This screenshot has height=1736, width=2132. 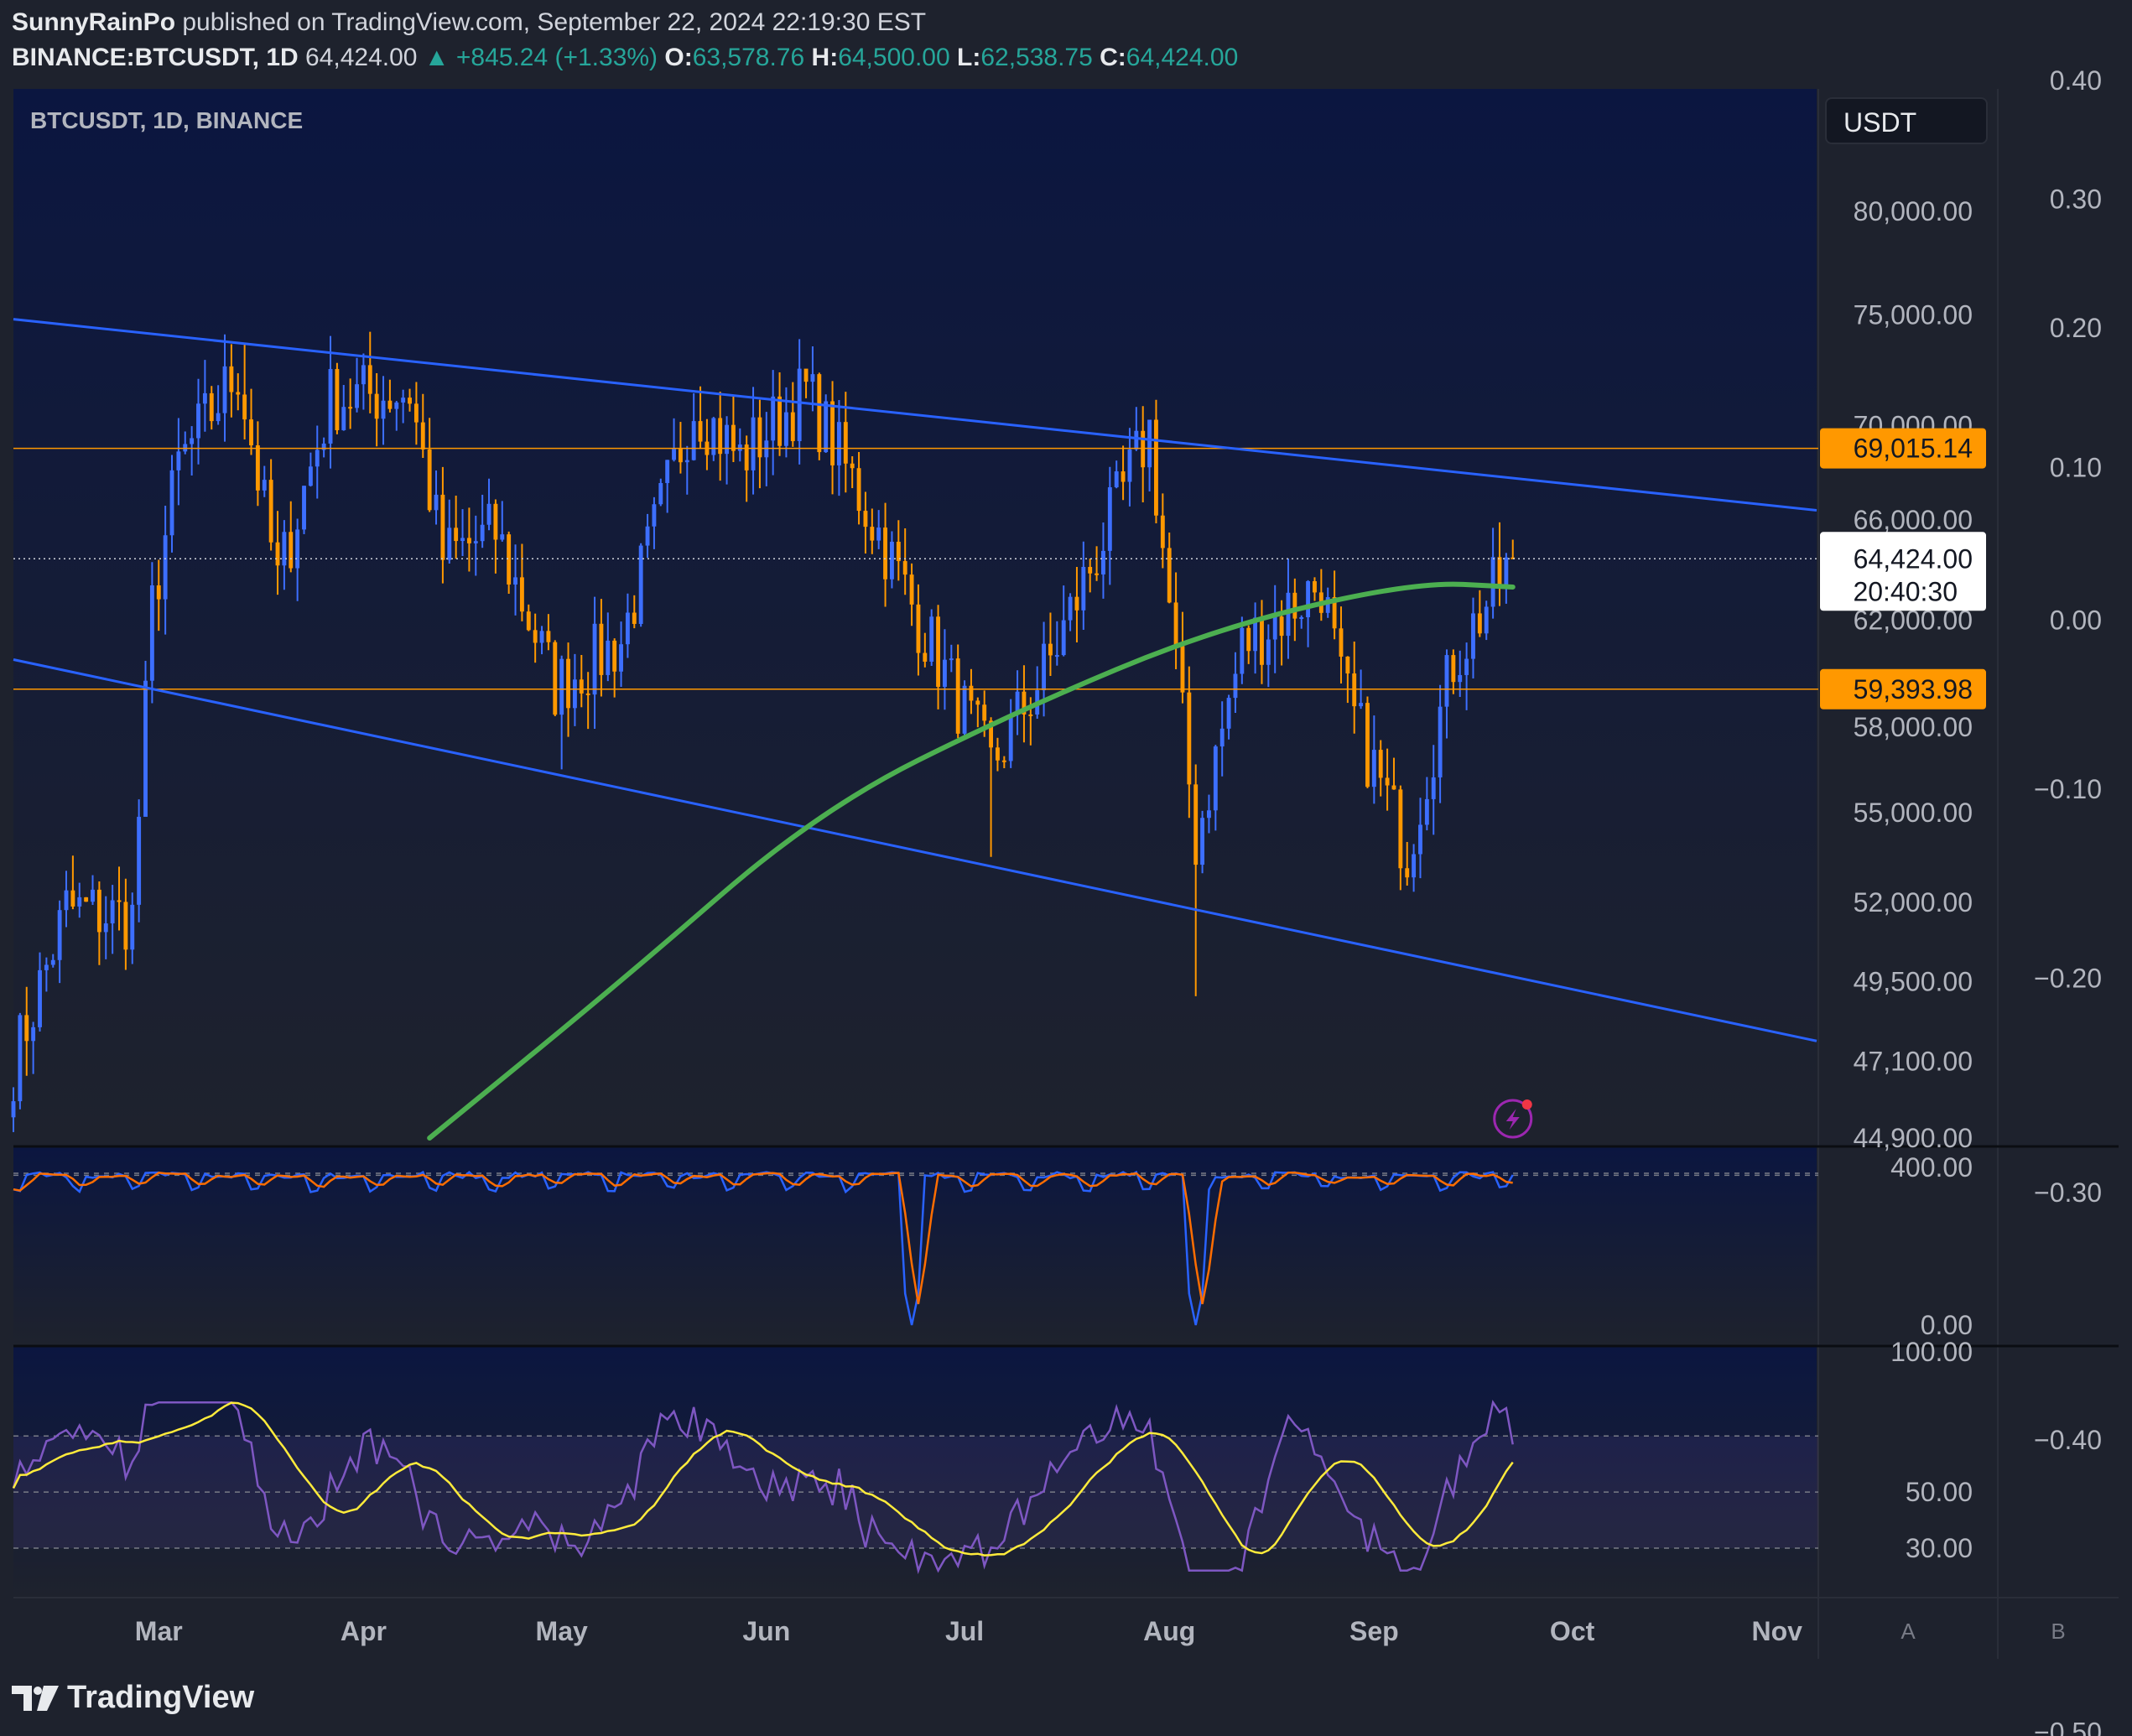 I want to click on time-axis-tick: May, so click(x=562, y=1631).